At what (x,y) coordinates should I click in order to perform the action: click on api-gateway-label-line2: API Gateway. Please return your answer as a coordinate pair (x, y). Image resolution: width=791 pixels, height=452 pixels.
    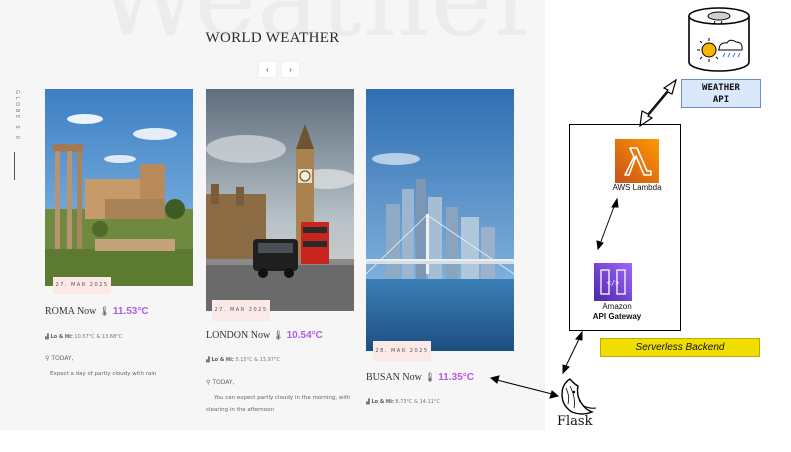
    Looking at the image, I should click on (617, 316).